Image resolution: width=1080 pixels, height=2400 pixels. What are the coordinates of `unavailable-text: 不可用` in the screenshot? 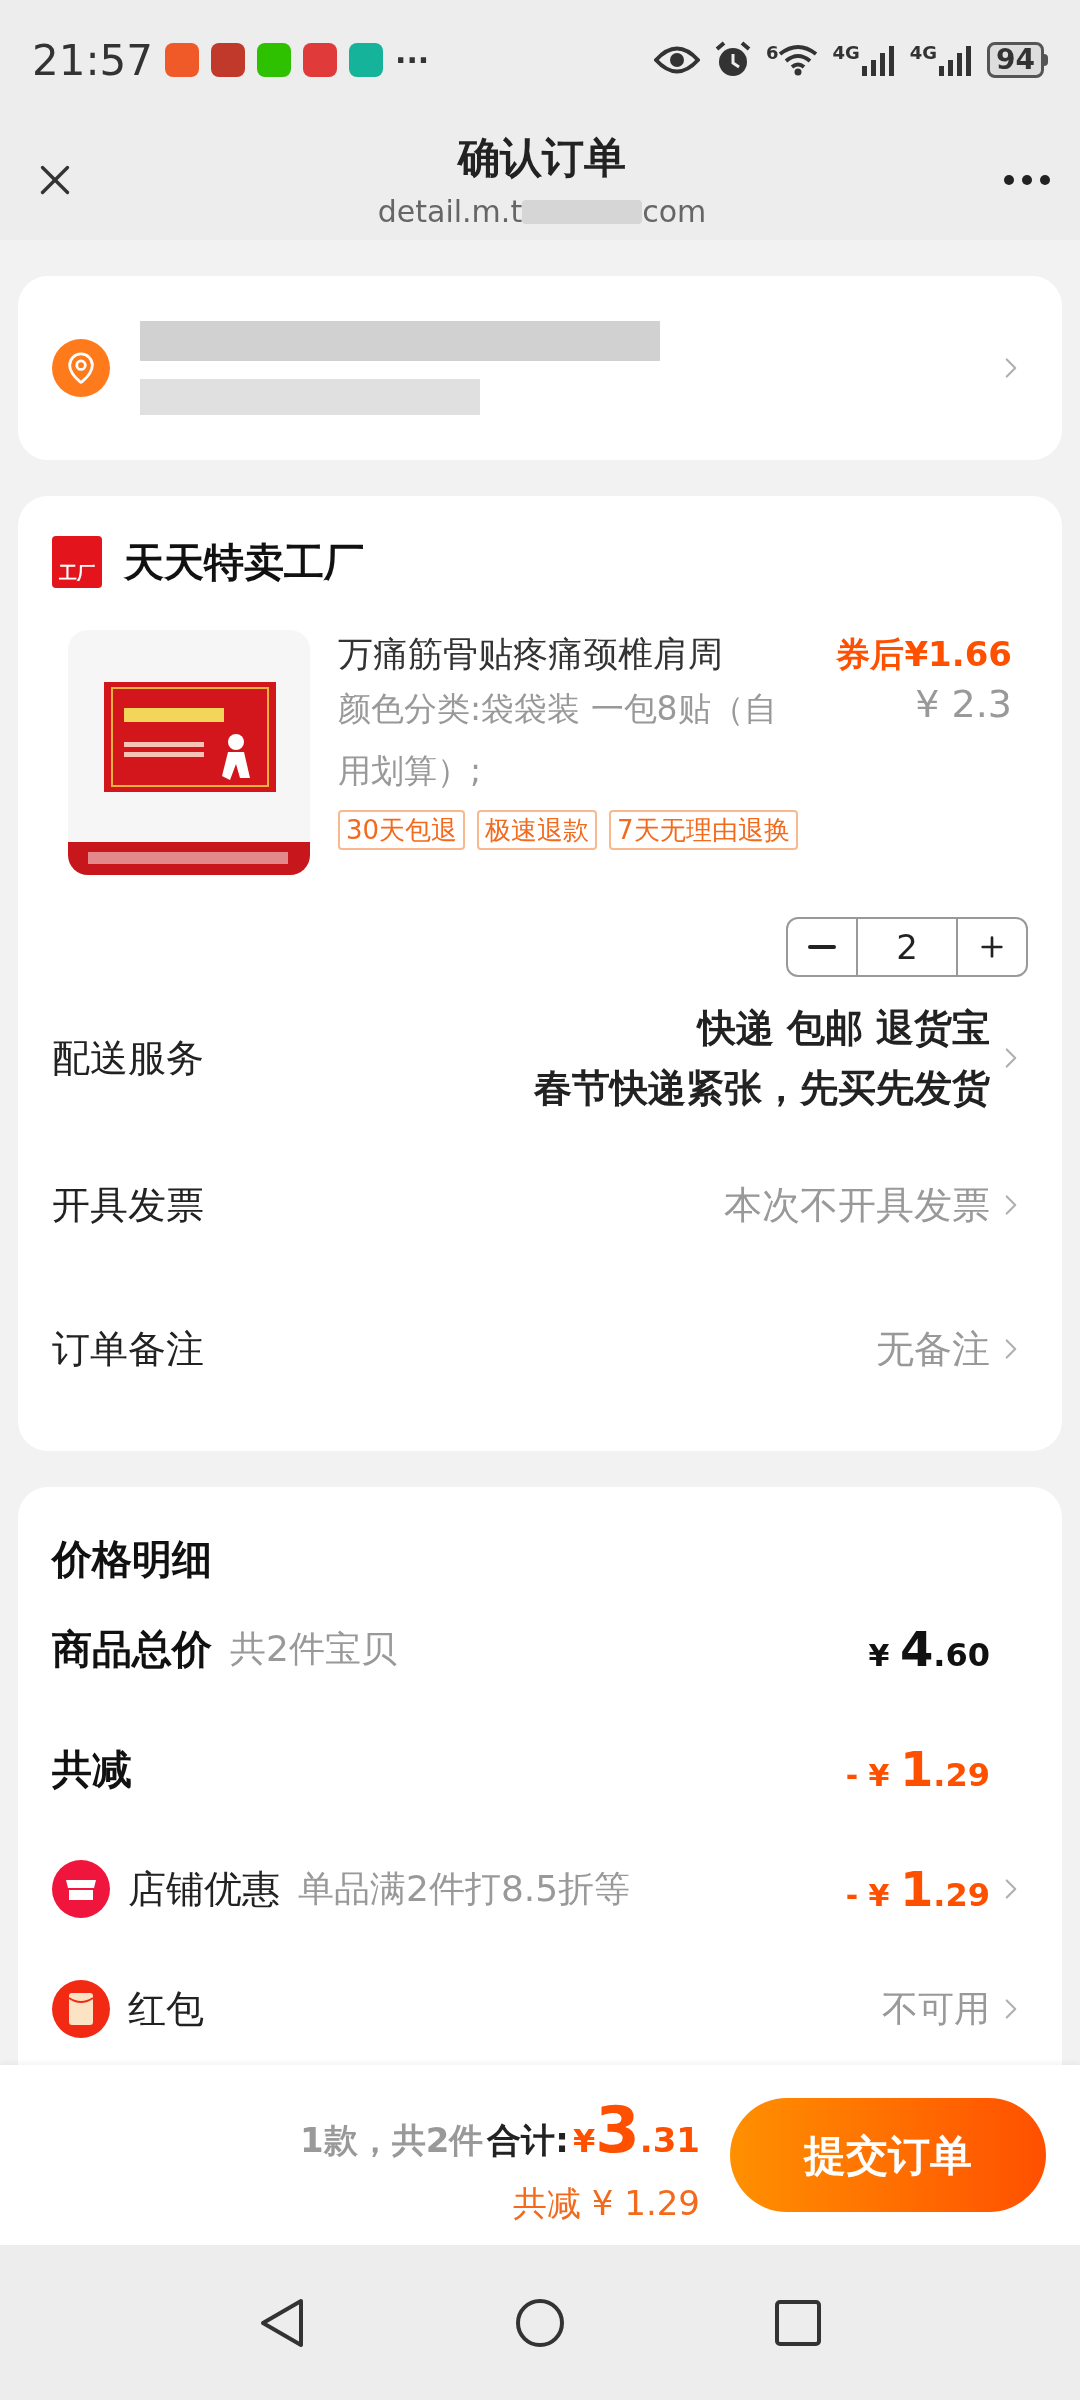 It's located at (936, 2009).